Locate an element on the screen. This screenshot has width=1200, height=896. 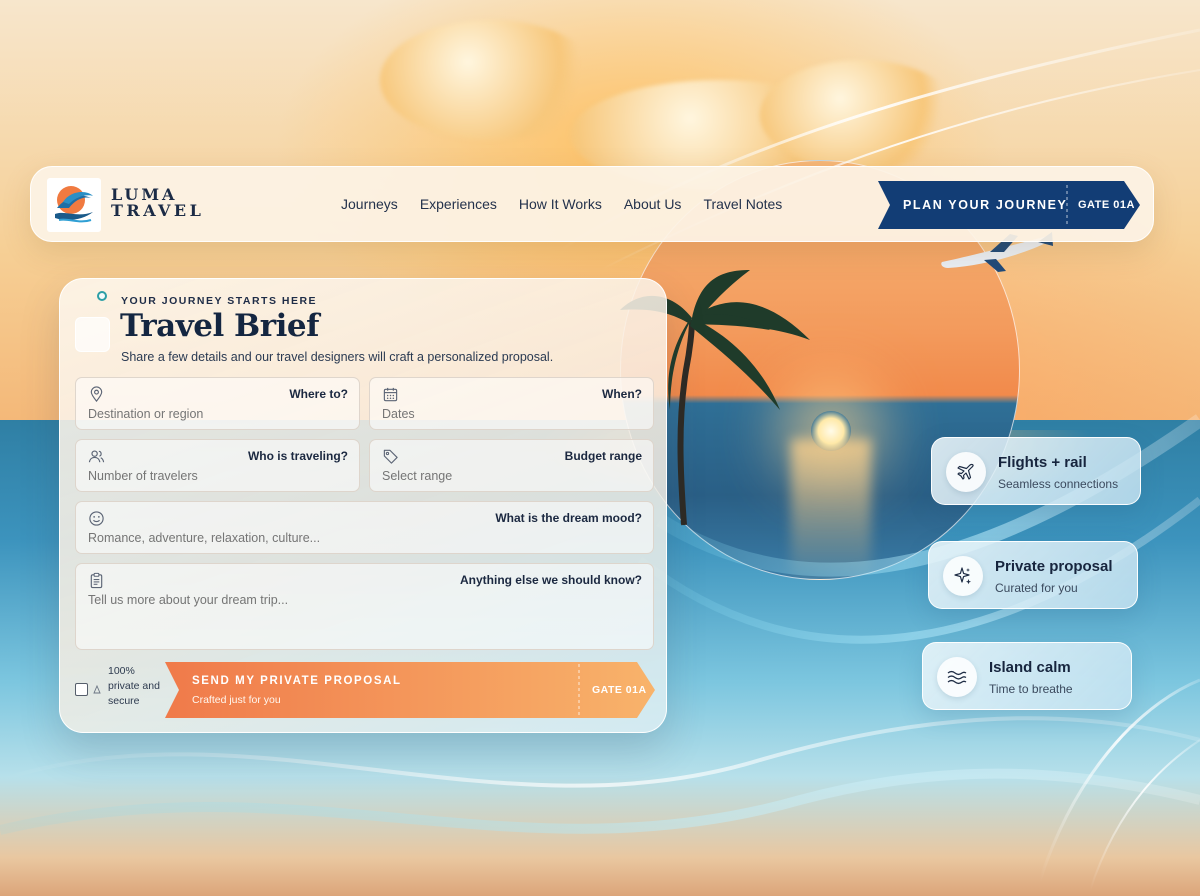
brief-icon-placeholder is located at coordinates (92, 334).